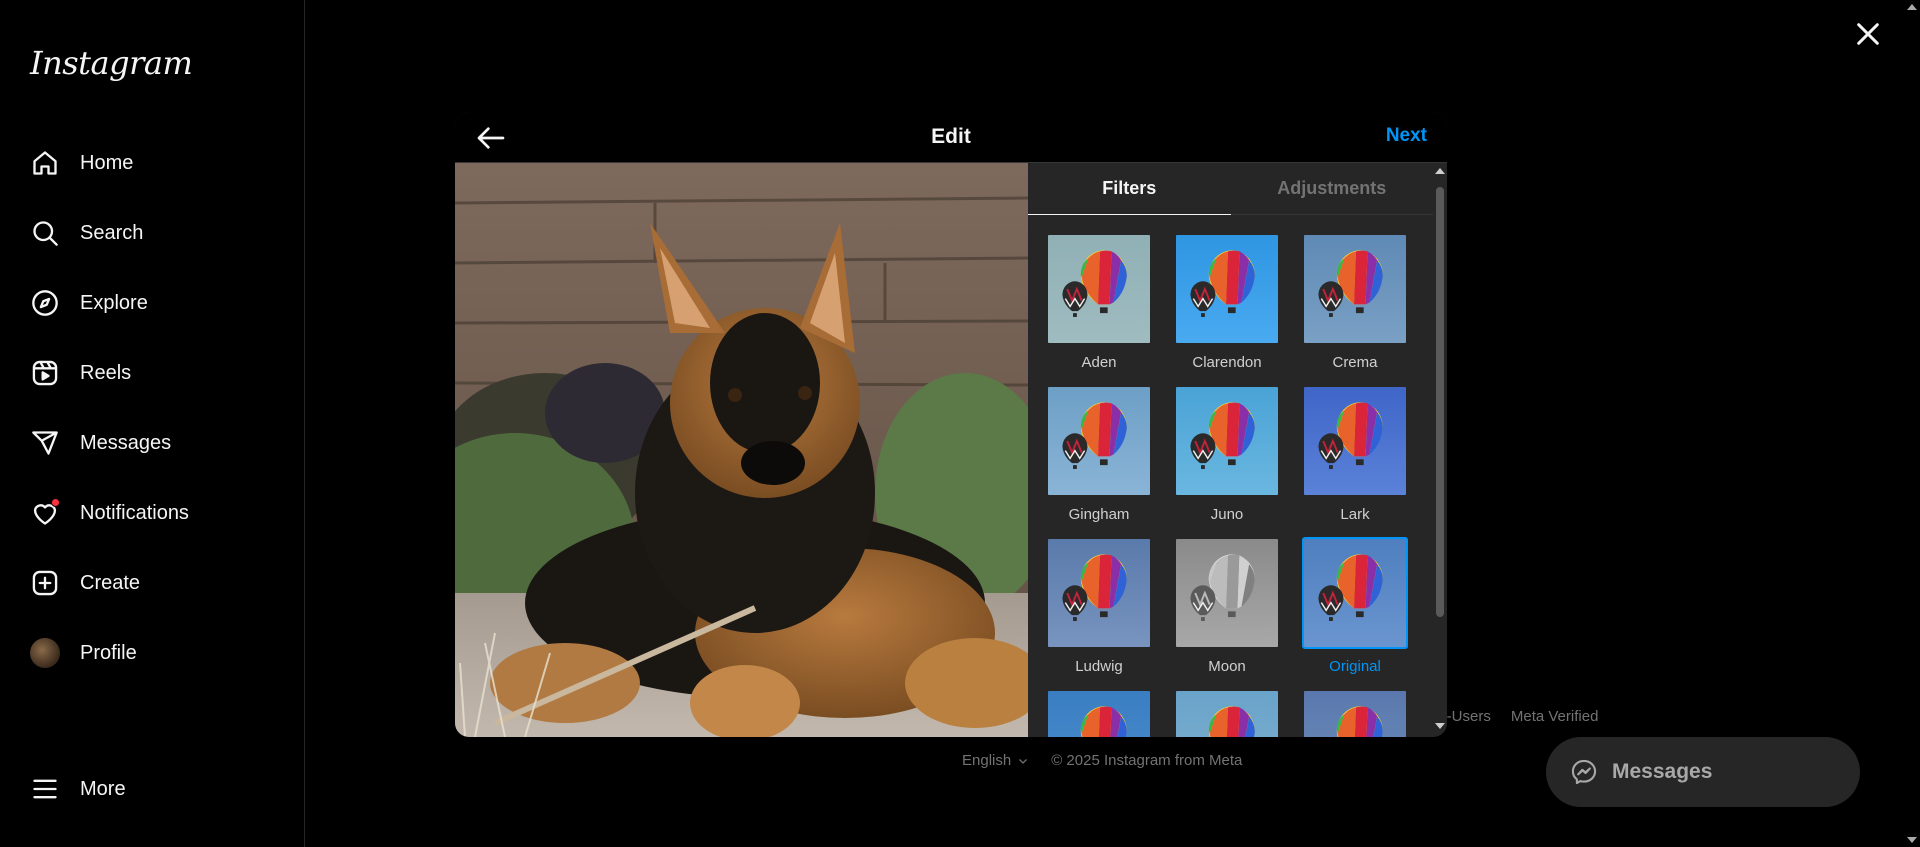 This screenshot has height=847, width=1920. I want to click on back-arrow-icon, so click(491, 138).